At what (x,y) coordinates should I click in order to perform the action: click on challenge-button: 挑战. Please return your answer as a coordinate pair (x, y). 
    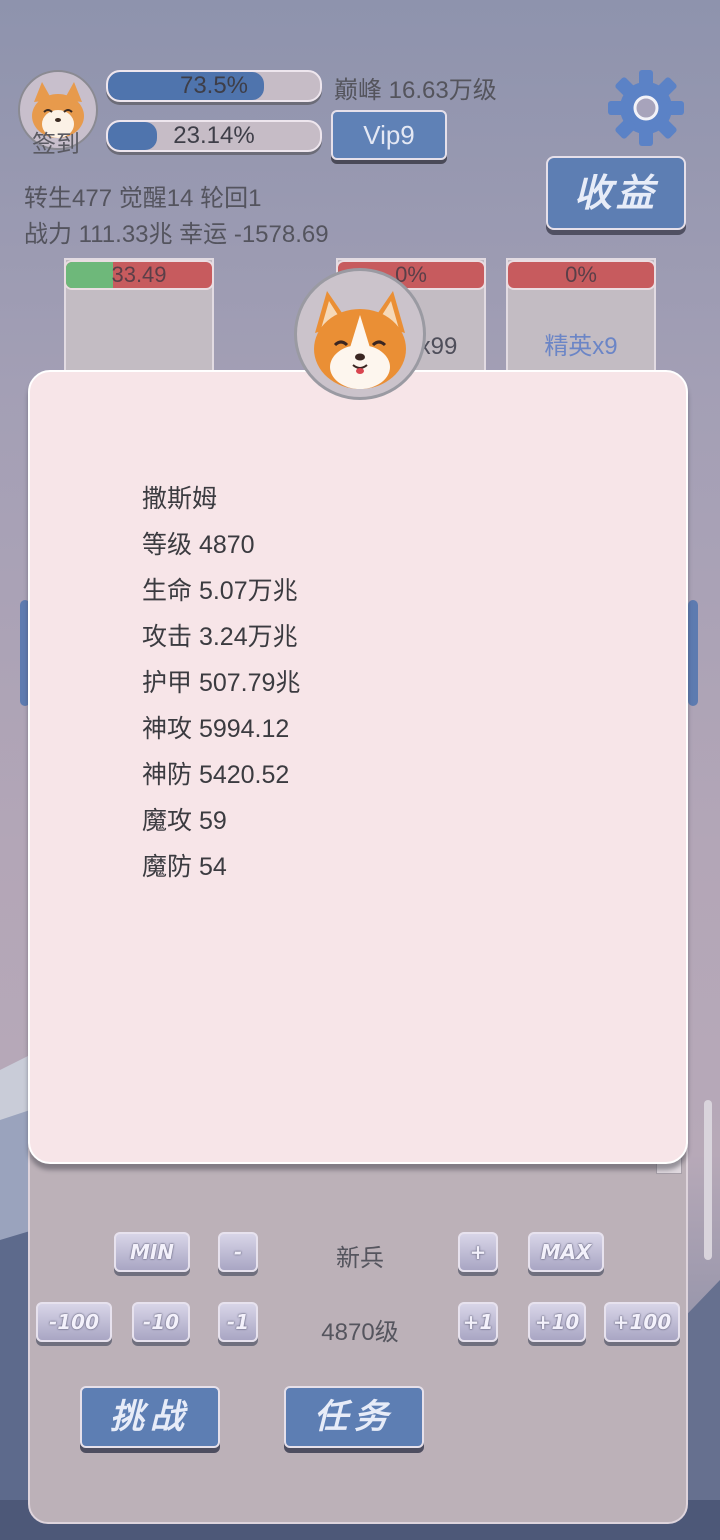
    Looking at the image, I should click on (150, 1417).